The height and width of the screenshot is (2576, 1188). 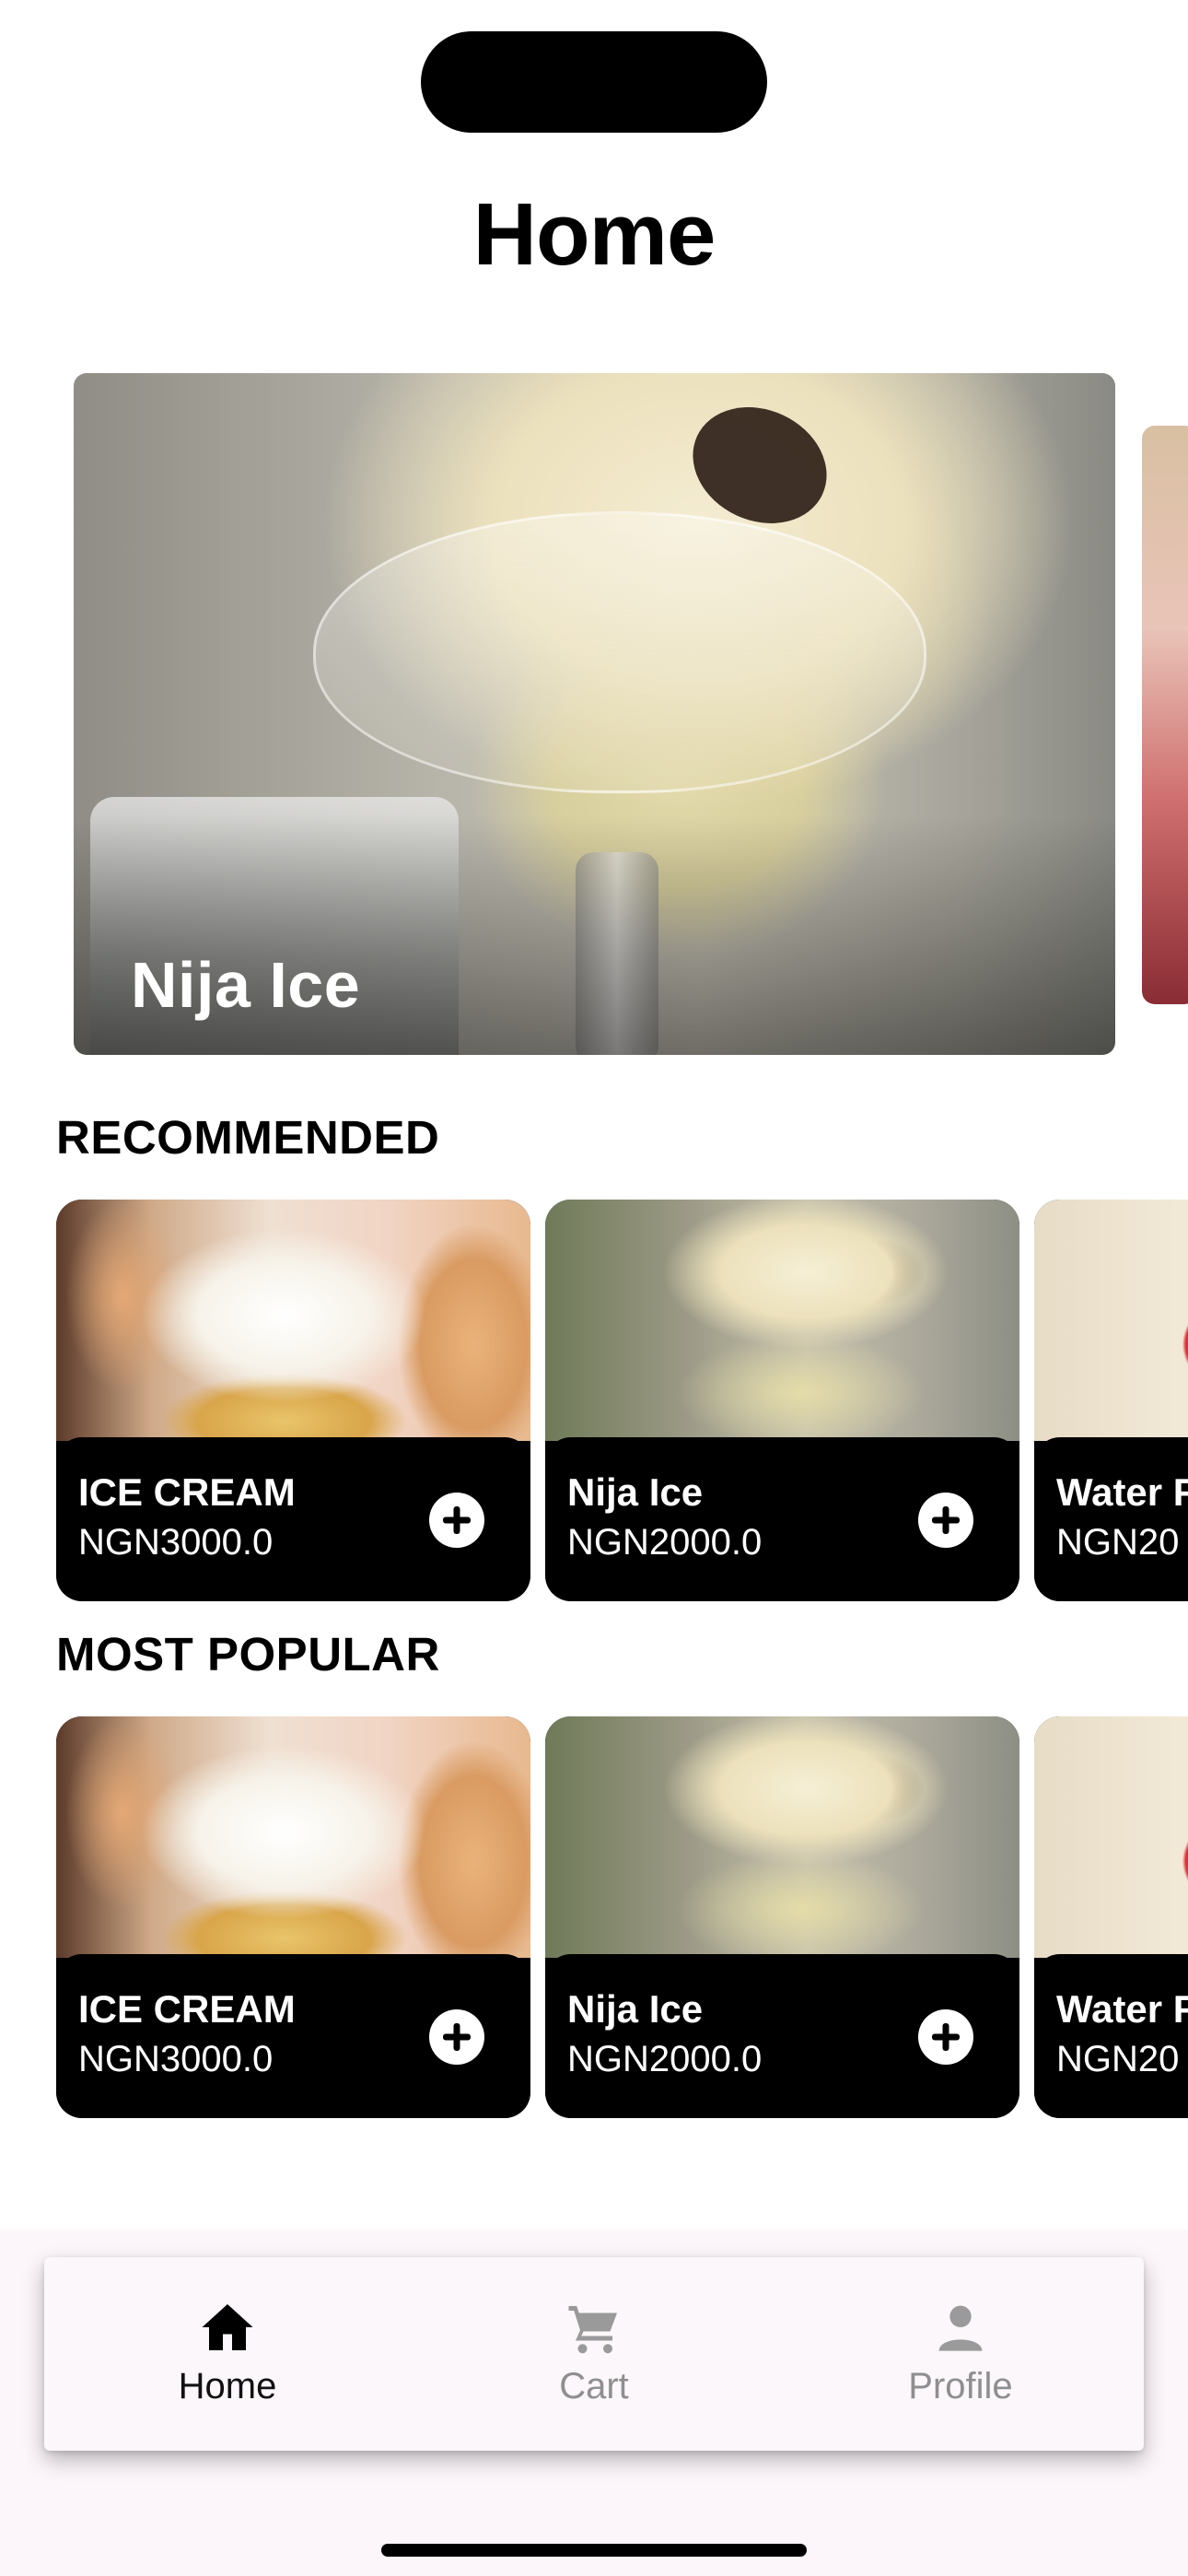 What do you see at coordinates (227, 2330) in the screenshot?
I see `home-icon` at bounding box center [227, 2330].